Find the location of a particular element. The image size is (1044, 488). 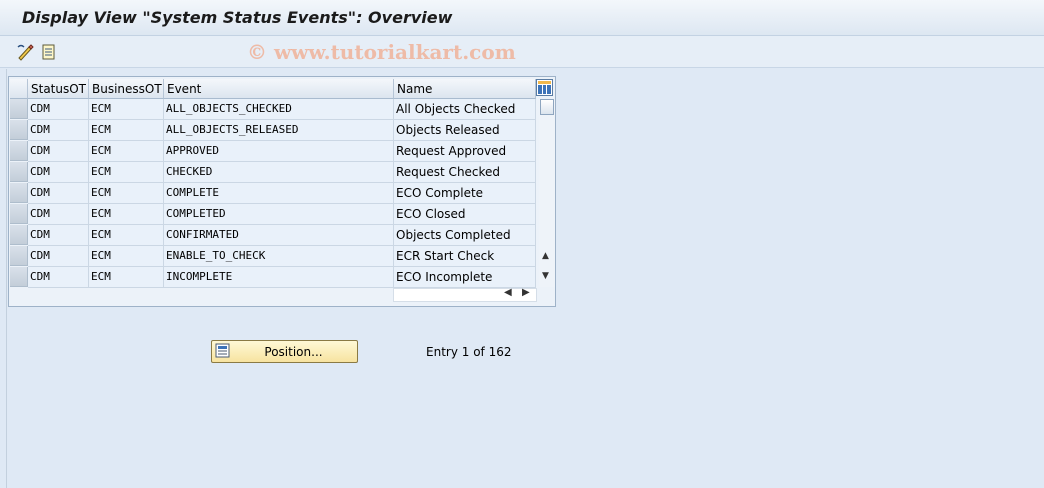

cell-event: COMPLETE is located at coordinates (279, 193).